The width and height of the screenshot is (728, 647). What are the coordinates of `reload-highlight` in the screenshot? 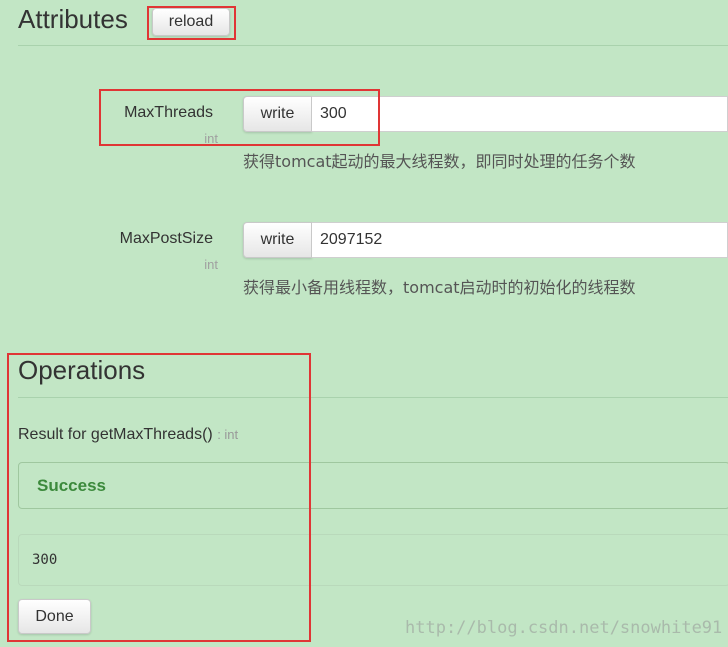 It's located at (191, 23).